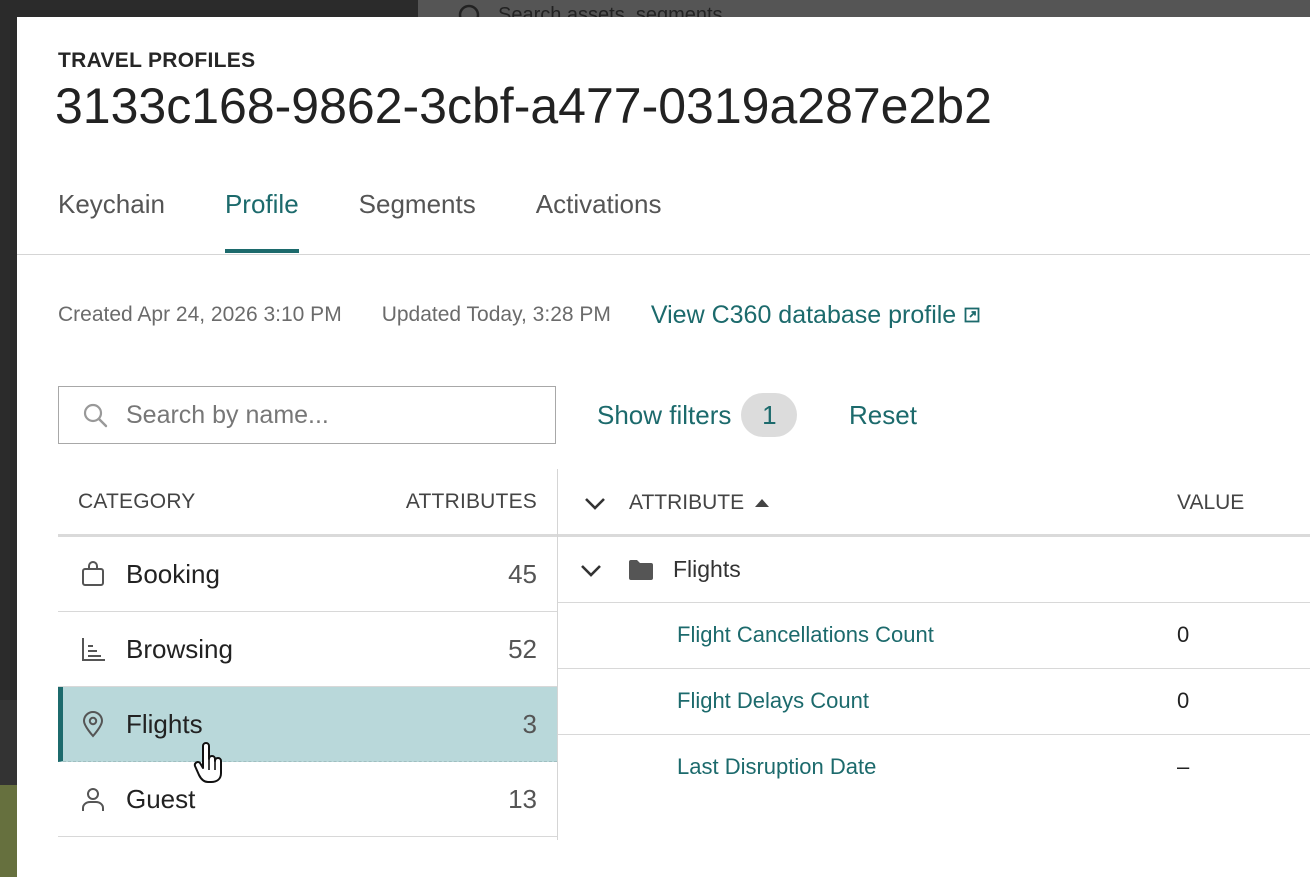 This screenshot has height=877, width=1310. I want to click on category-table-header: CATEGORY ATTRIBUTES, so click(307, 503).